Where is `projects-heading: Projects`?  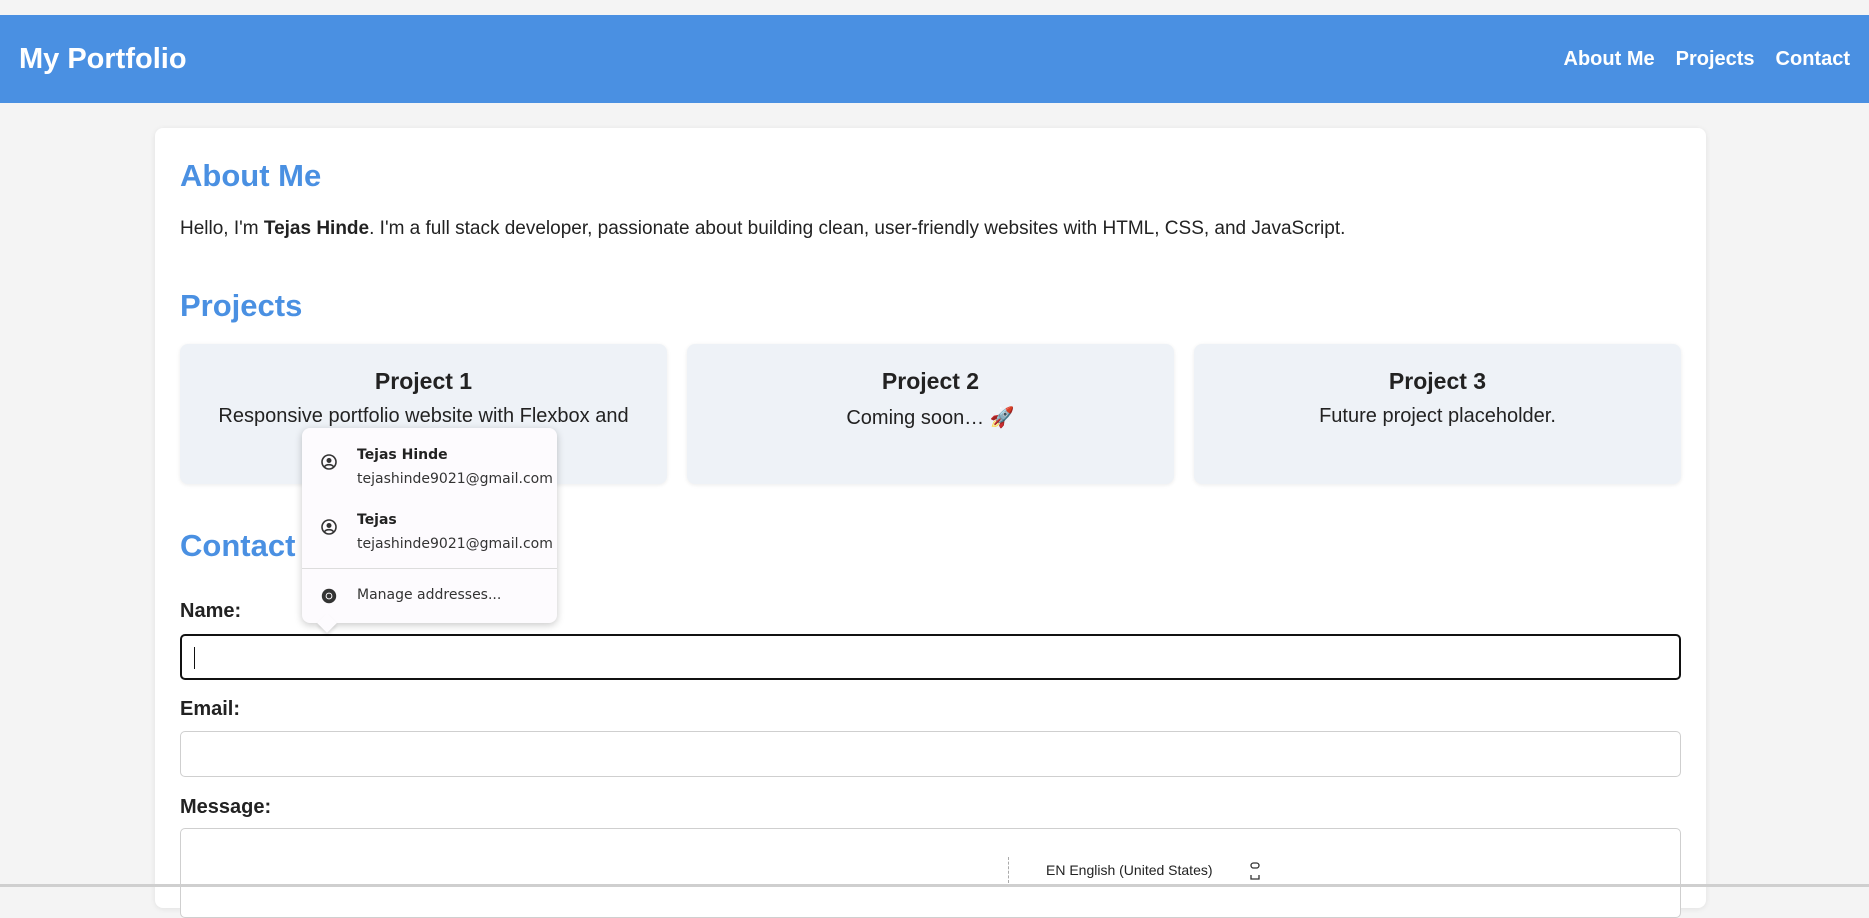
projects-heading: Projects is located at coordinates (241, 305).